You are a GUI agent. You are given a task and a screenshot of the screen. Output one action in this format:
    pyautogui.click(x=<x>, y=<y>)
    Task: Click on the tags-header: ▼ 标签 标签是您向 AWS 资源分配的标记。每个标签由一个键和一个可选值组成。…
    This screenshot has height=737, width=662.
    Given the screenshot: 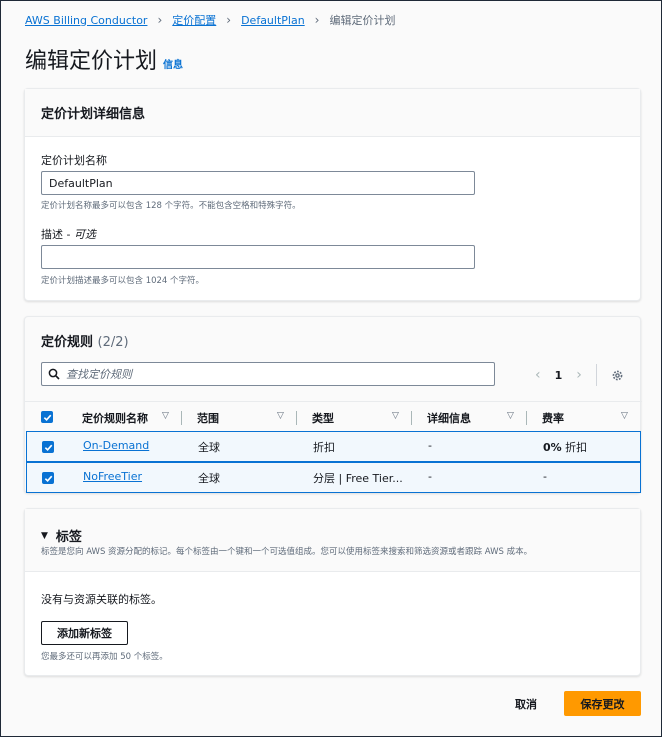 What is the action you would take?
    pyautogui.click(x=332, y=540)
    